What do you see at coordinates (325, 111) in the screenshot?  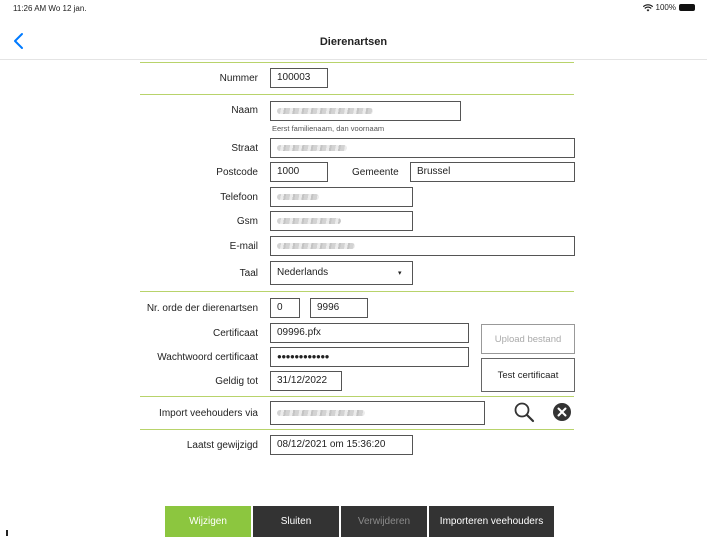 I see `redacted-name` at bounding box center [325, 111].